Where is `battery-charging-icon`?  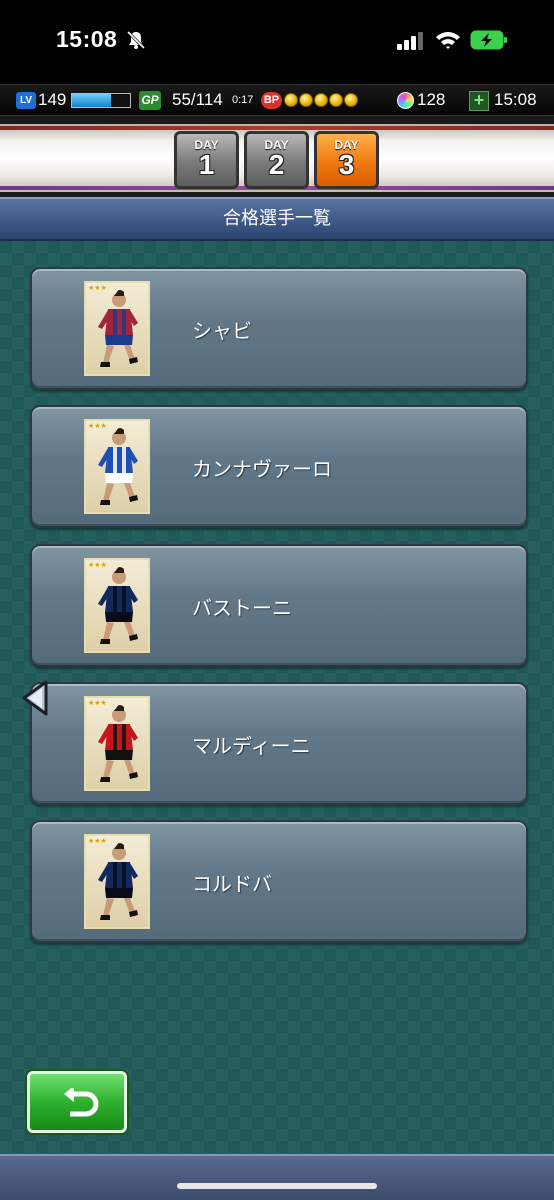 battery-charging-icon is located at coordinates (488, 40).